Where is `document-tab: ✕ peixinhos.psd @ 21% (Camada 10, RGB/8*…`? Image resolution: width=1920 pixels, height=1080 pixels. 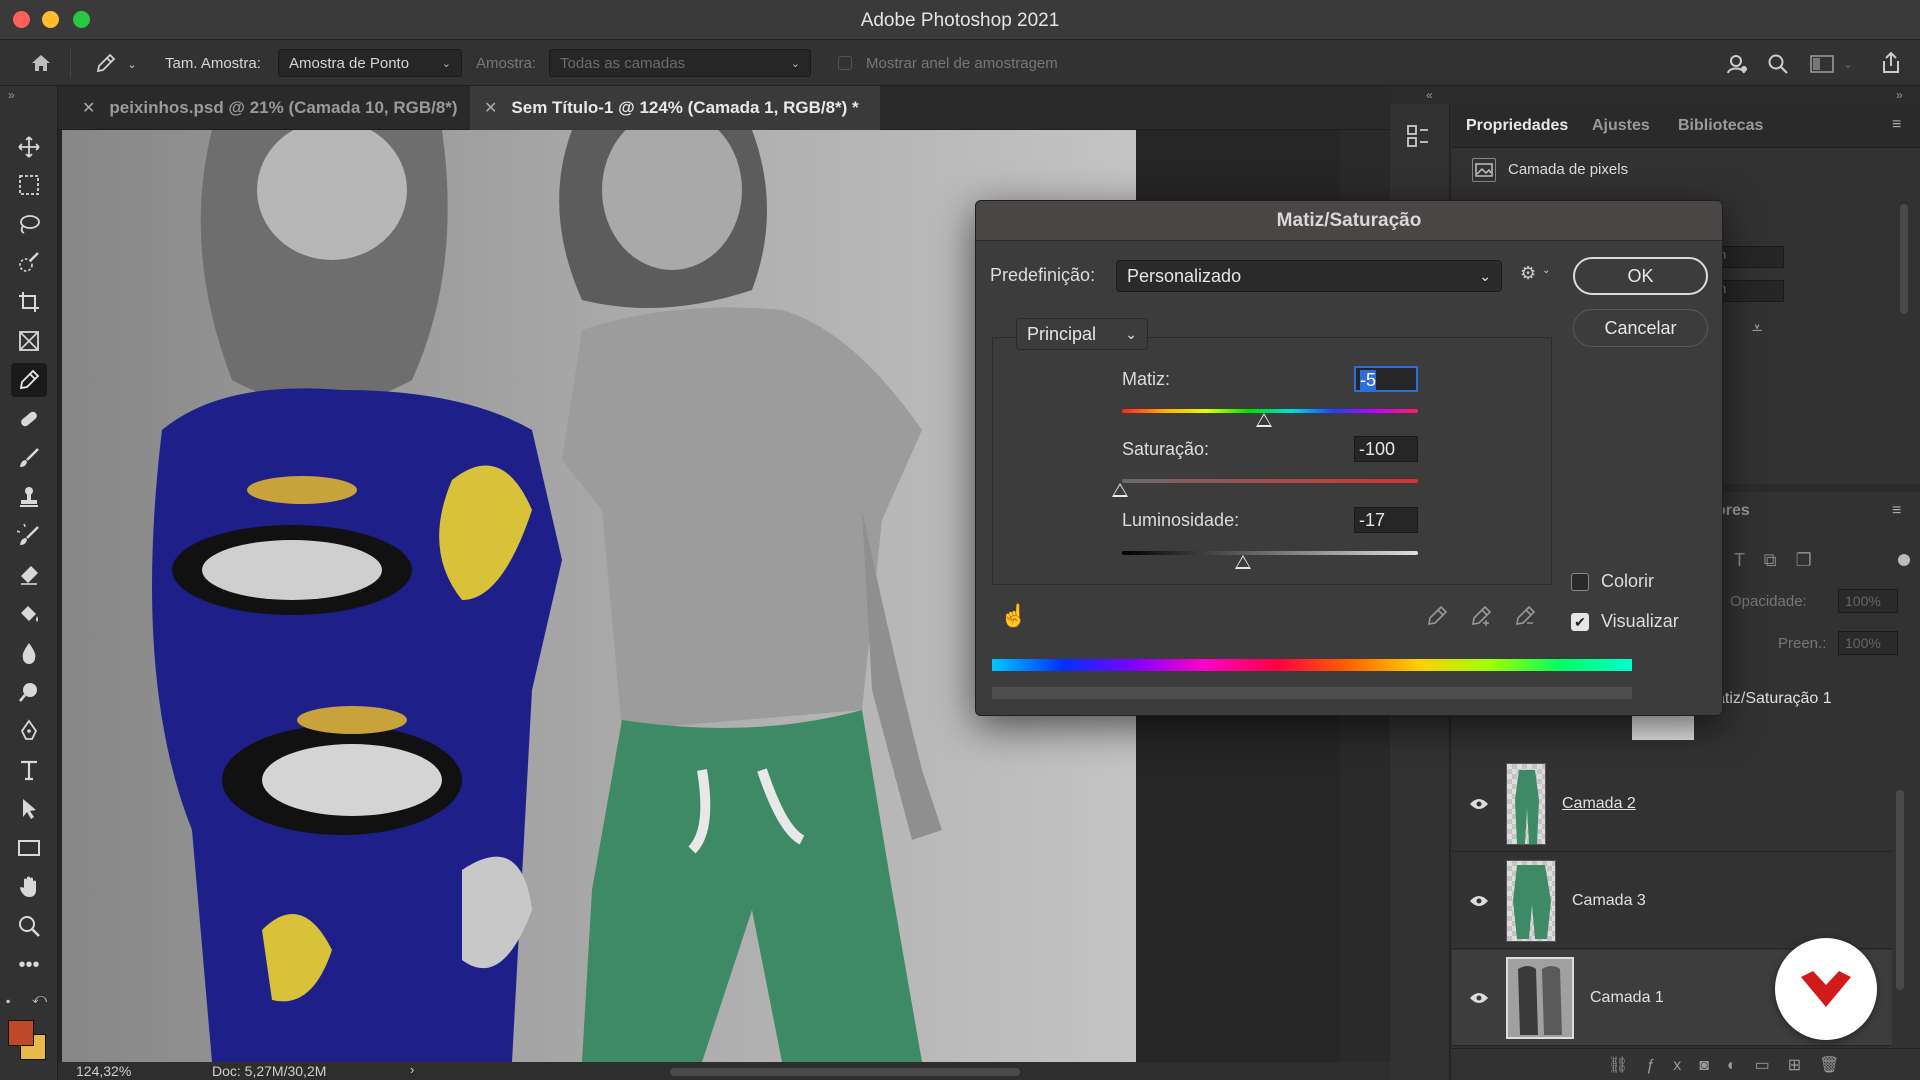
document-tab: ✕ peixinhos.psd @ 21% (Camada 10, RGB/8*… is located at coordinates (276, 108).